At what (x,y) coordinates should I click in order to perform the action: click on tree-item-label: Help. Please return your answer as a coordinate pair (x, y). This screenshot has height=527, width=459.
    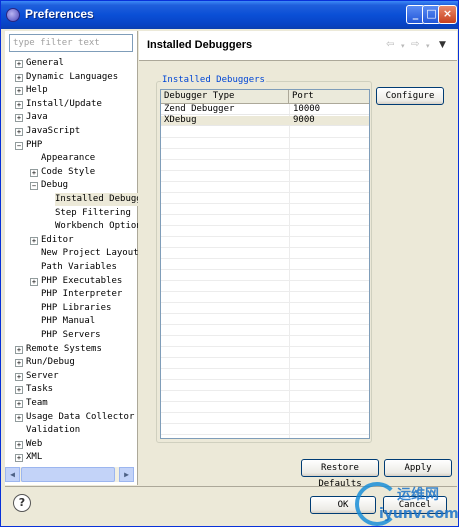
    Looking at the image, I should click on (37, 90).